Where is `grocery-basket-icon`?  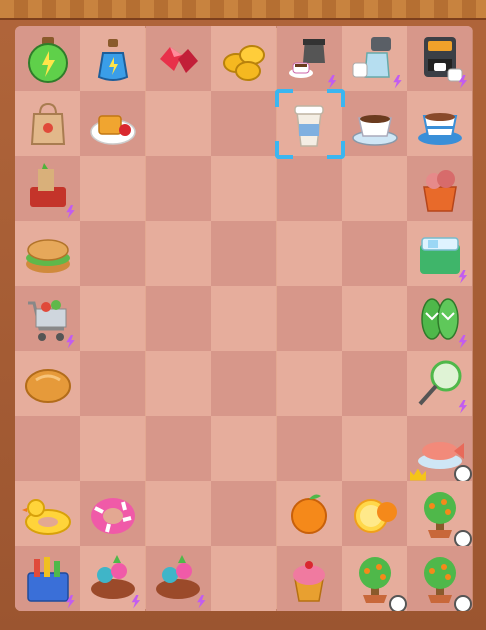
grocery-basket-icon is located at coordinates (48, 190).